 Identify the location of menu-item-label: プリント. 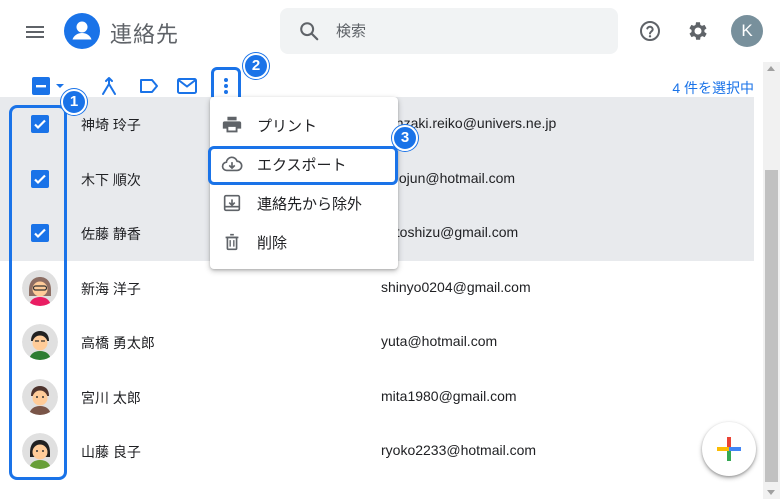
(287, 126).